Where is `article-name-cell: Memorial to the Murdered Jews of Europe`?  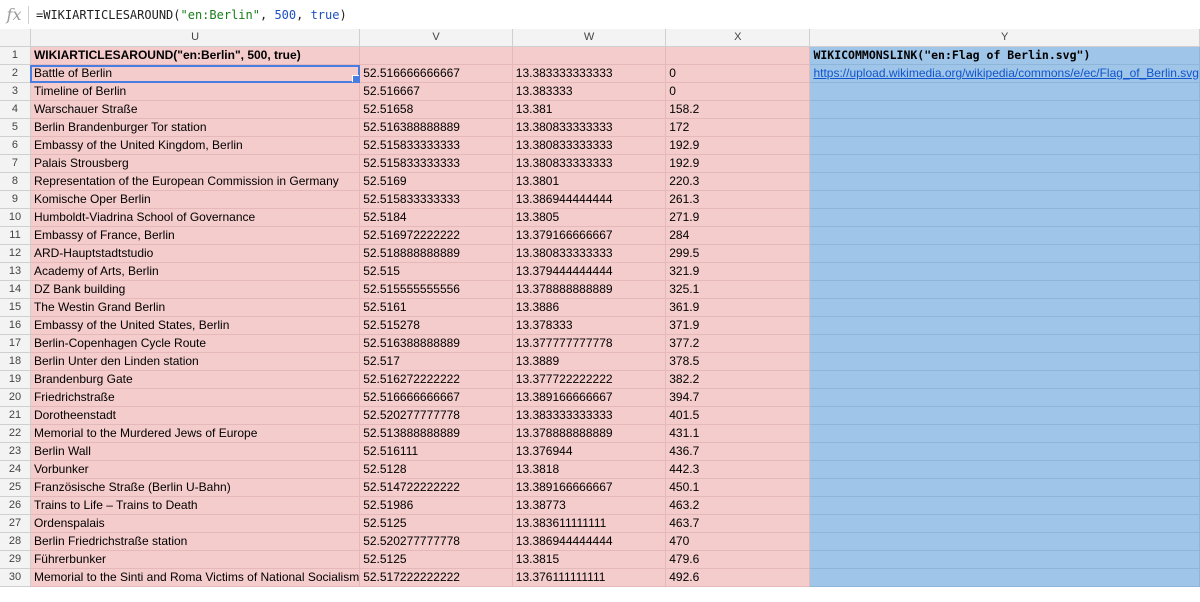 article-name-cell: Memorial to the Murdered Jews of Europe is located at coordinates (195, 433).